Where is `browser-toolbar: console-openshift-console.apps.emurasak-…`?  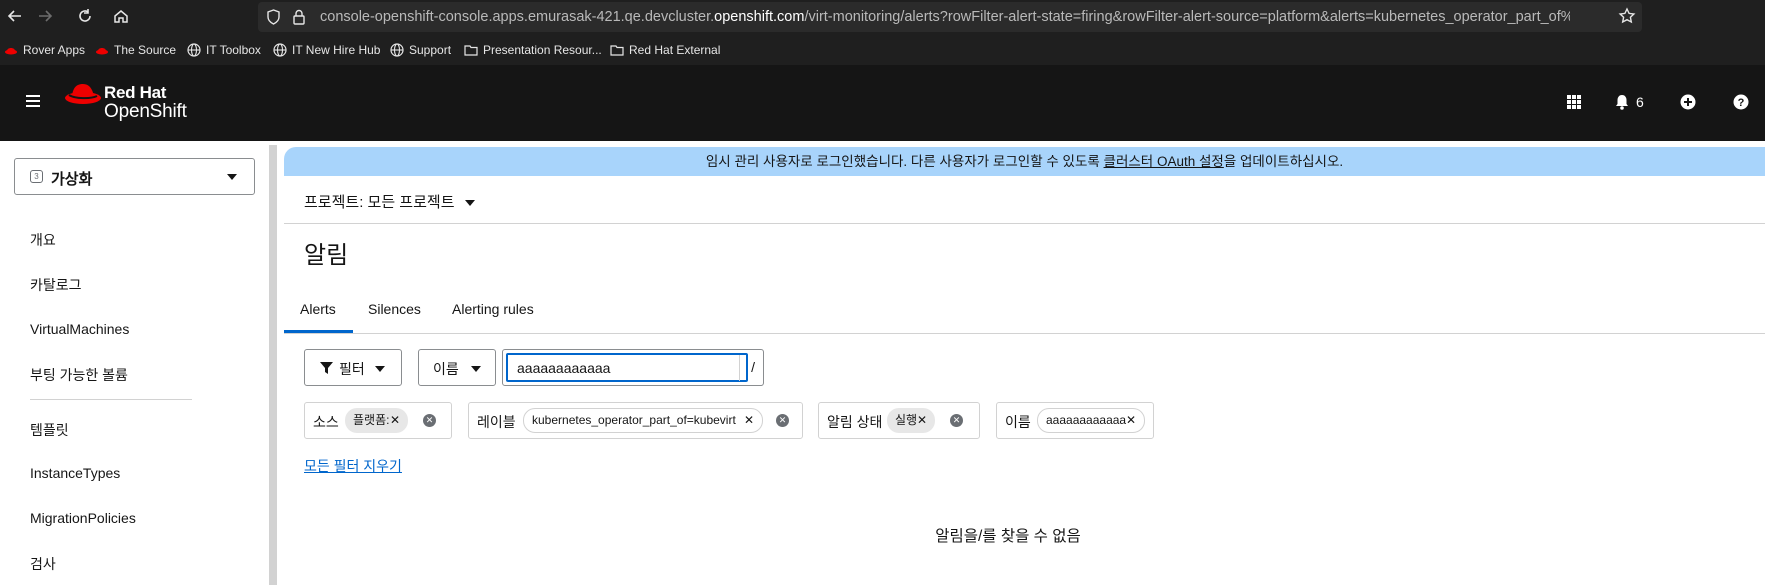 browser-toolbar: console-openshift-console.apps.emurasak-… is located at coordinates (882, 17).